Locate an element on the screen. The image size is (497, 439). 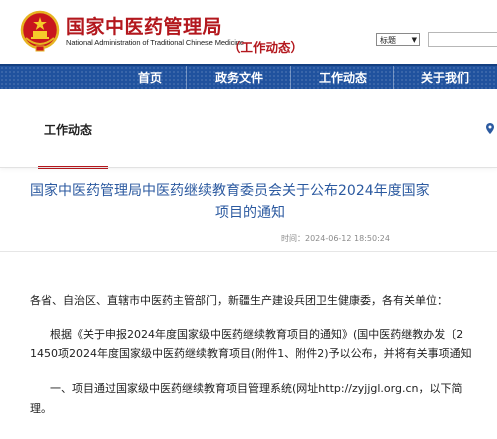
search-field-select: 标题 ▼ is located at coordinates (398, 39).